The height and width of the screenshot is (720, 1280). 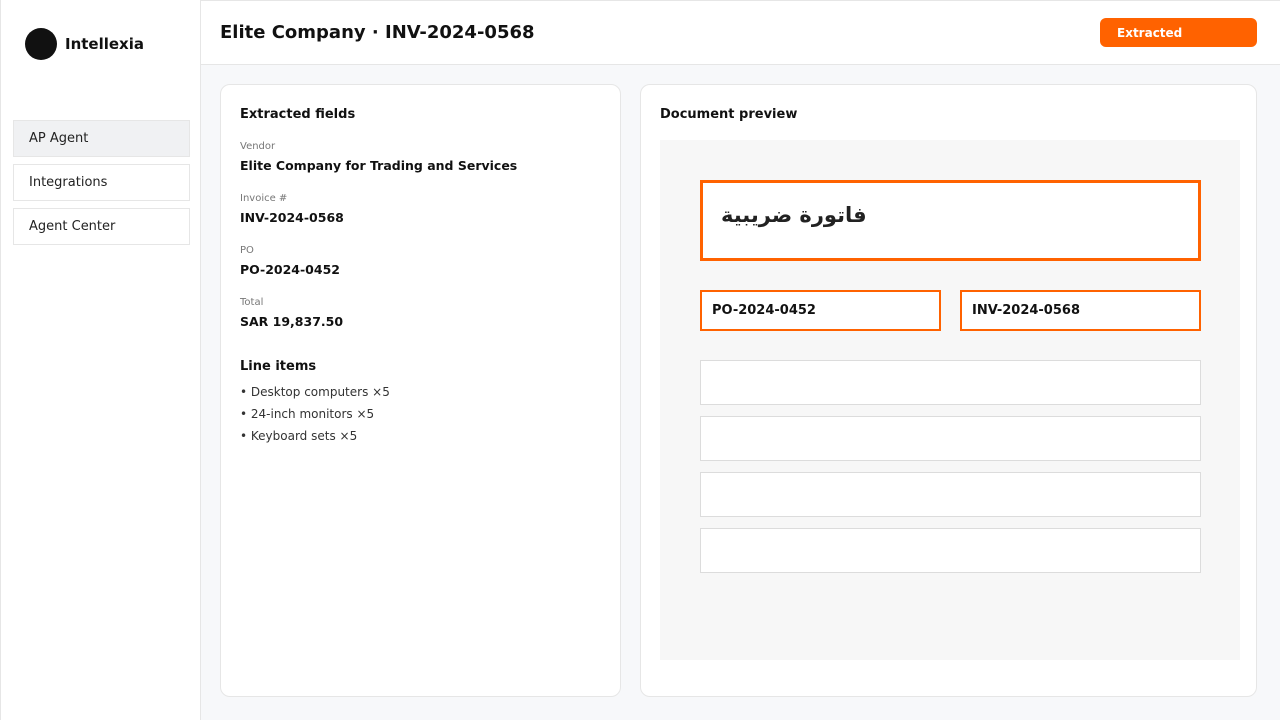 I want to click on line-item: • 24-inch monitors ×5, so click(x=307, y=414).